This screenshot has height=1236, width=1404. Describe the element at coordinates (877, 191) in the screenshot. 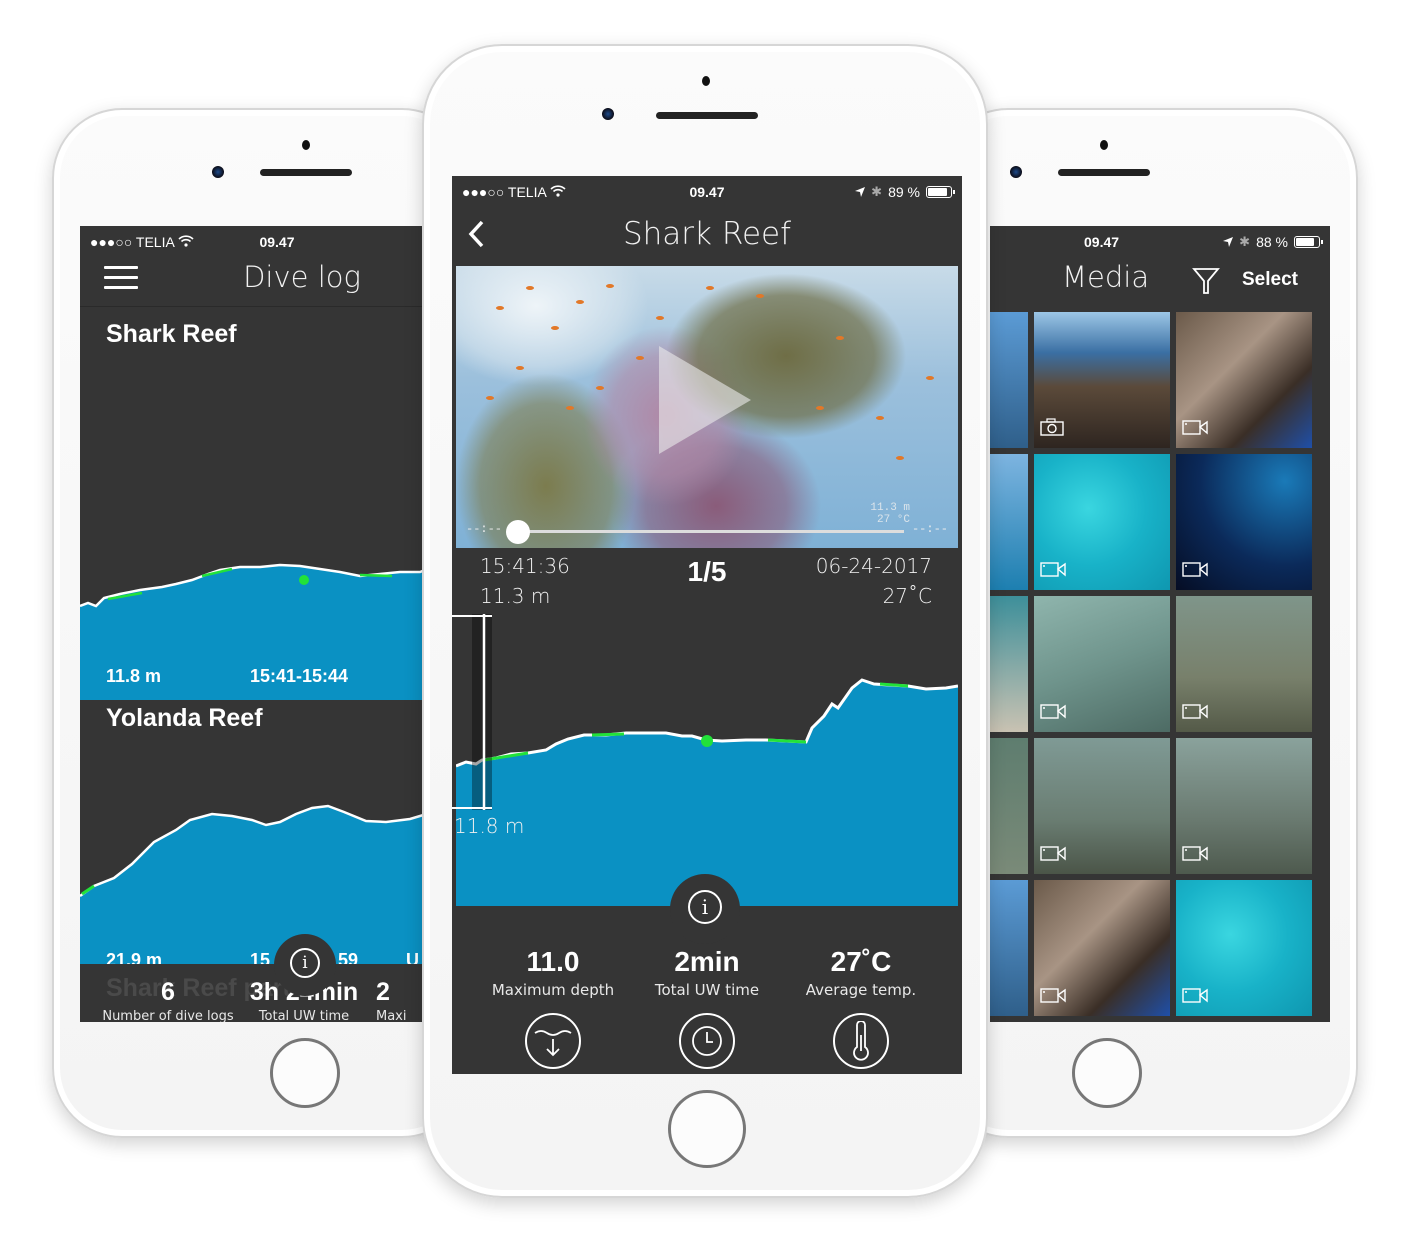

I see `bluetooth-icon: ✱` at that location.